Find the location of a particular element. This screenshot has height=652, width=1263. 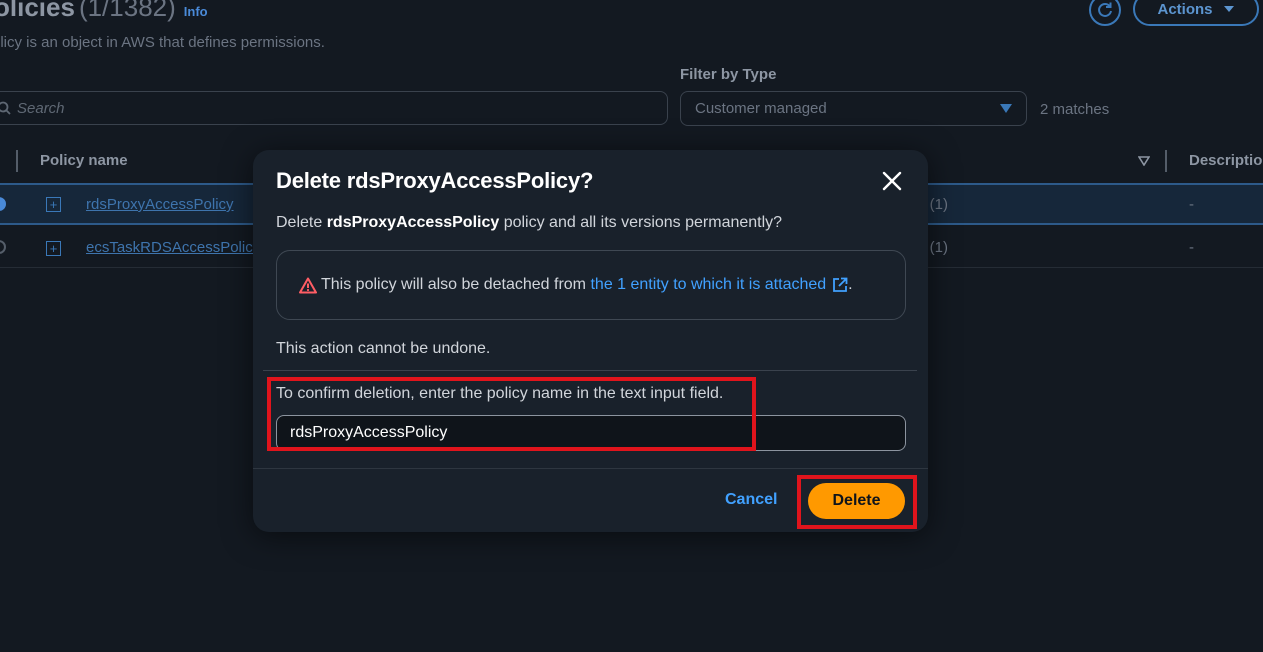

undone-warning: This action cannot be undone. is located at coordinates (383, 348).